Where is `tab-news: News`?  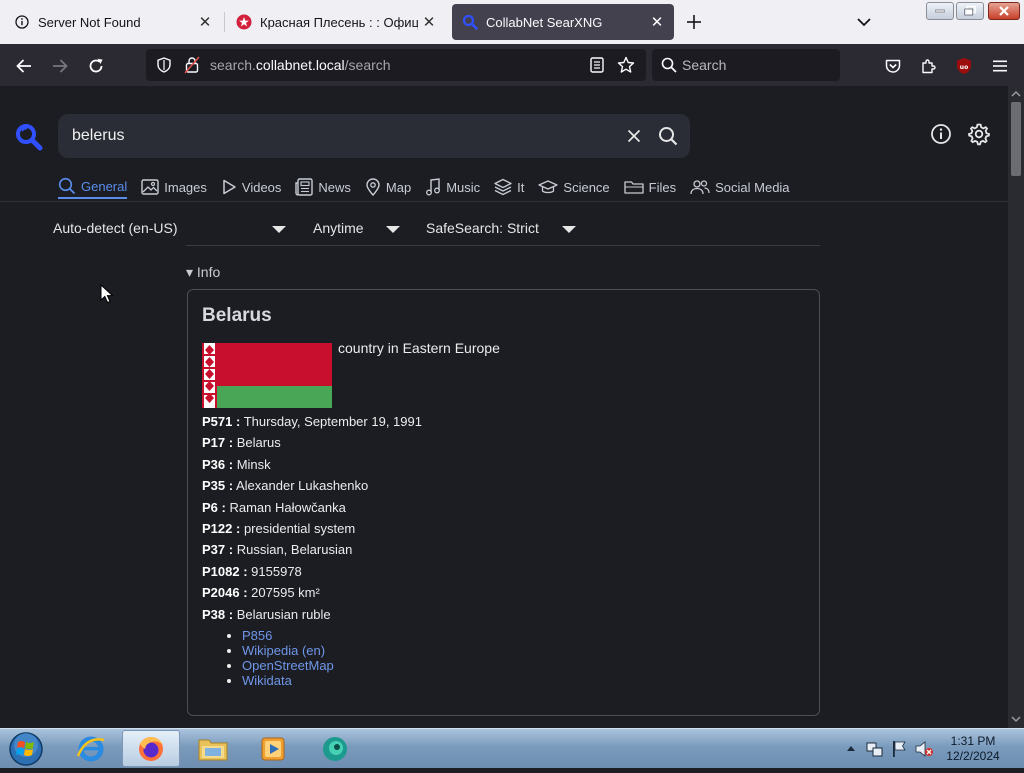
tab-news: News is located at coordinates (323, 187).